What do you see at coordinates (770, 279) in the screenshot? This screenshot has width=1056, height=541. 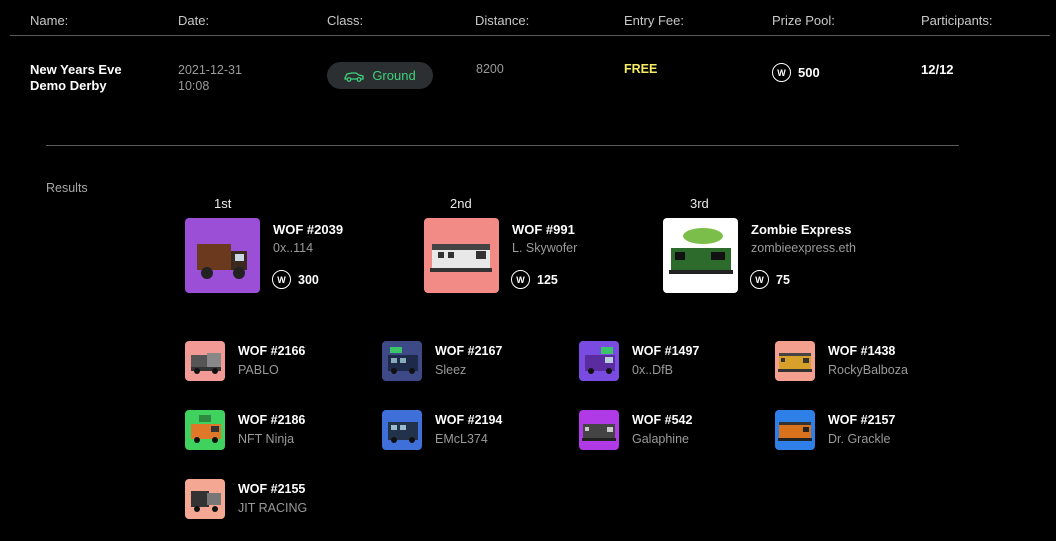 I see `podium-prize: W 75` at bounding box center [770, 279].